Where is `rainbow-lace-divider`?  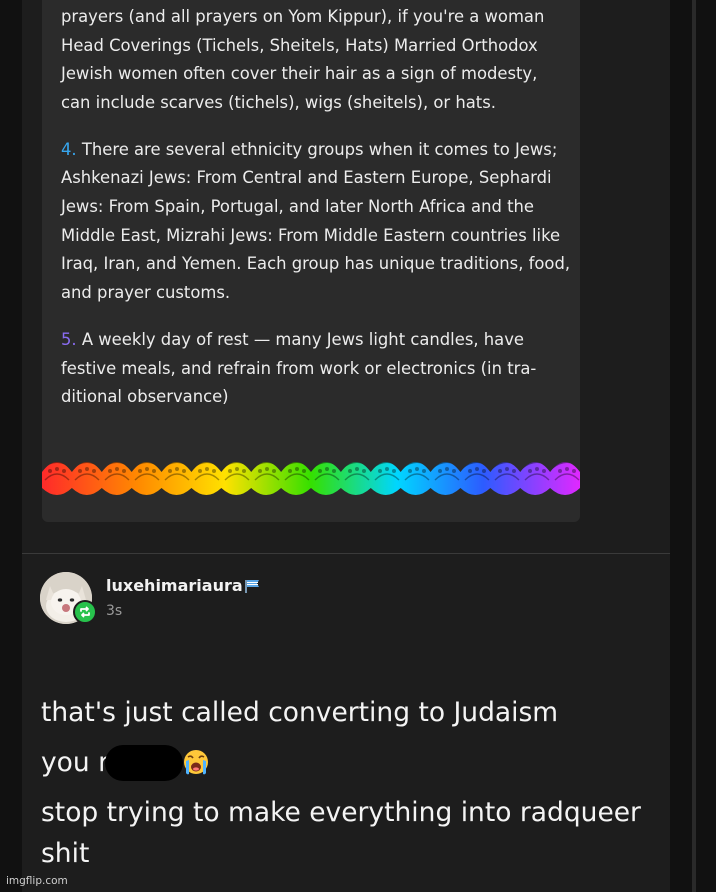
rainbow-lace-divider is located at coordinates (311, 478).